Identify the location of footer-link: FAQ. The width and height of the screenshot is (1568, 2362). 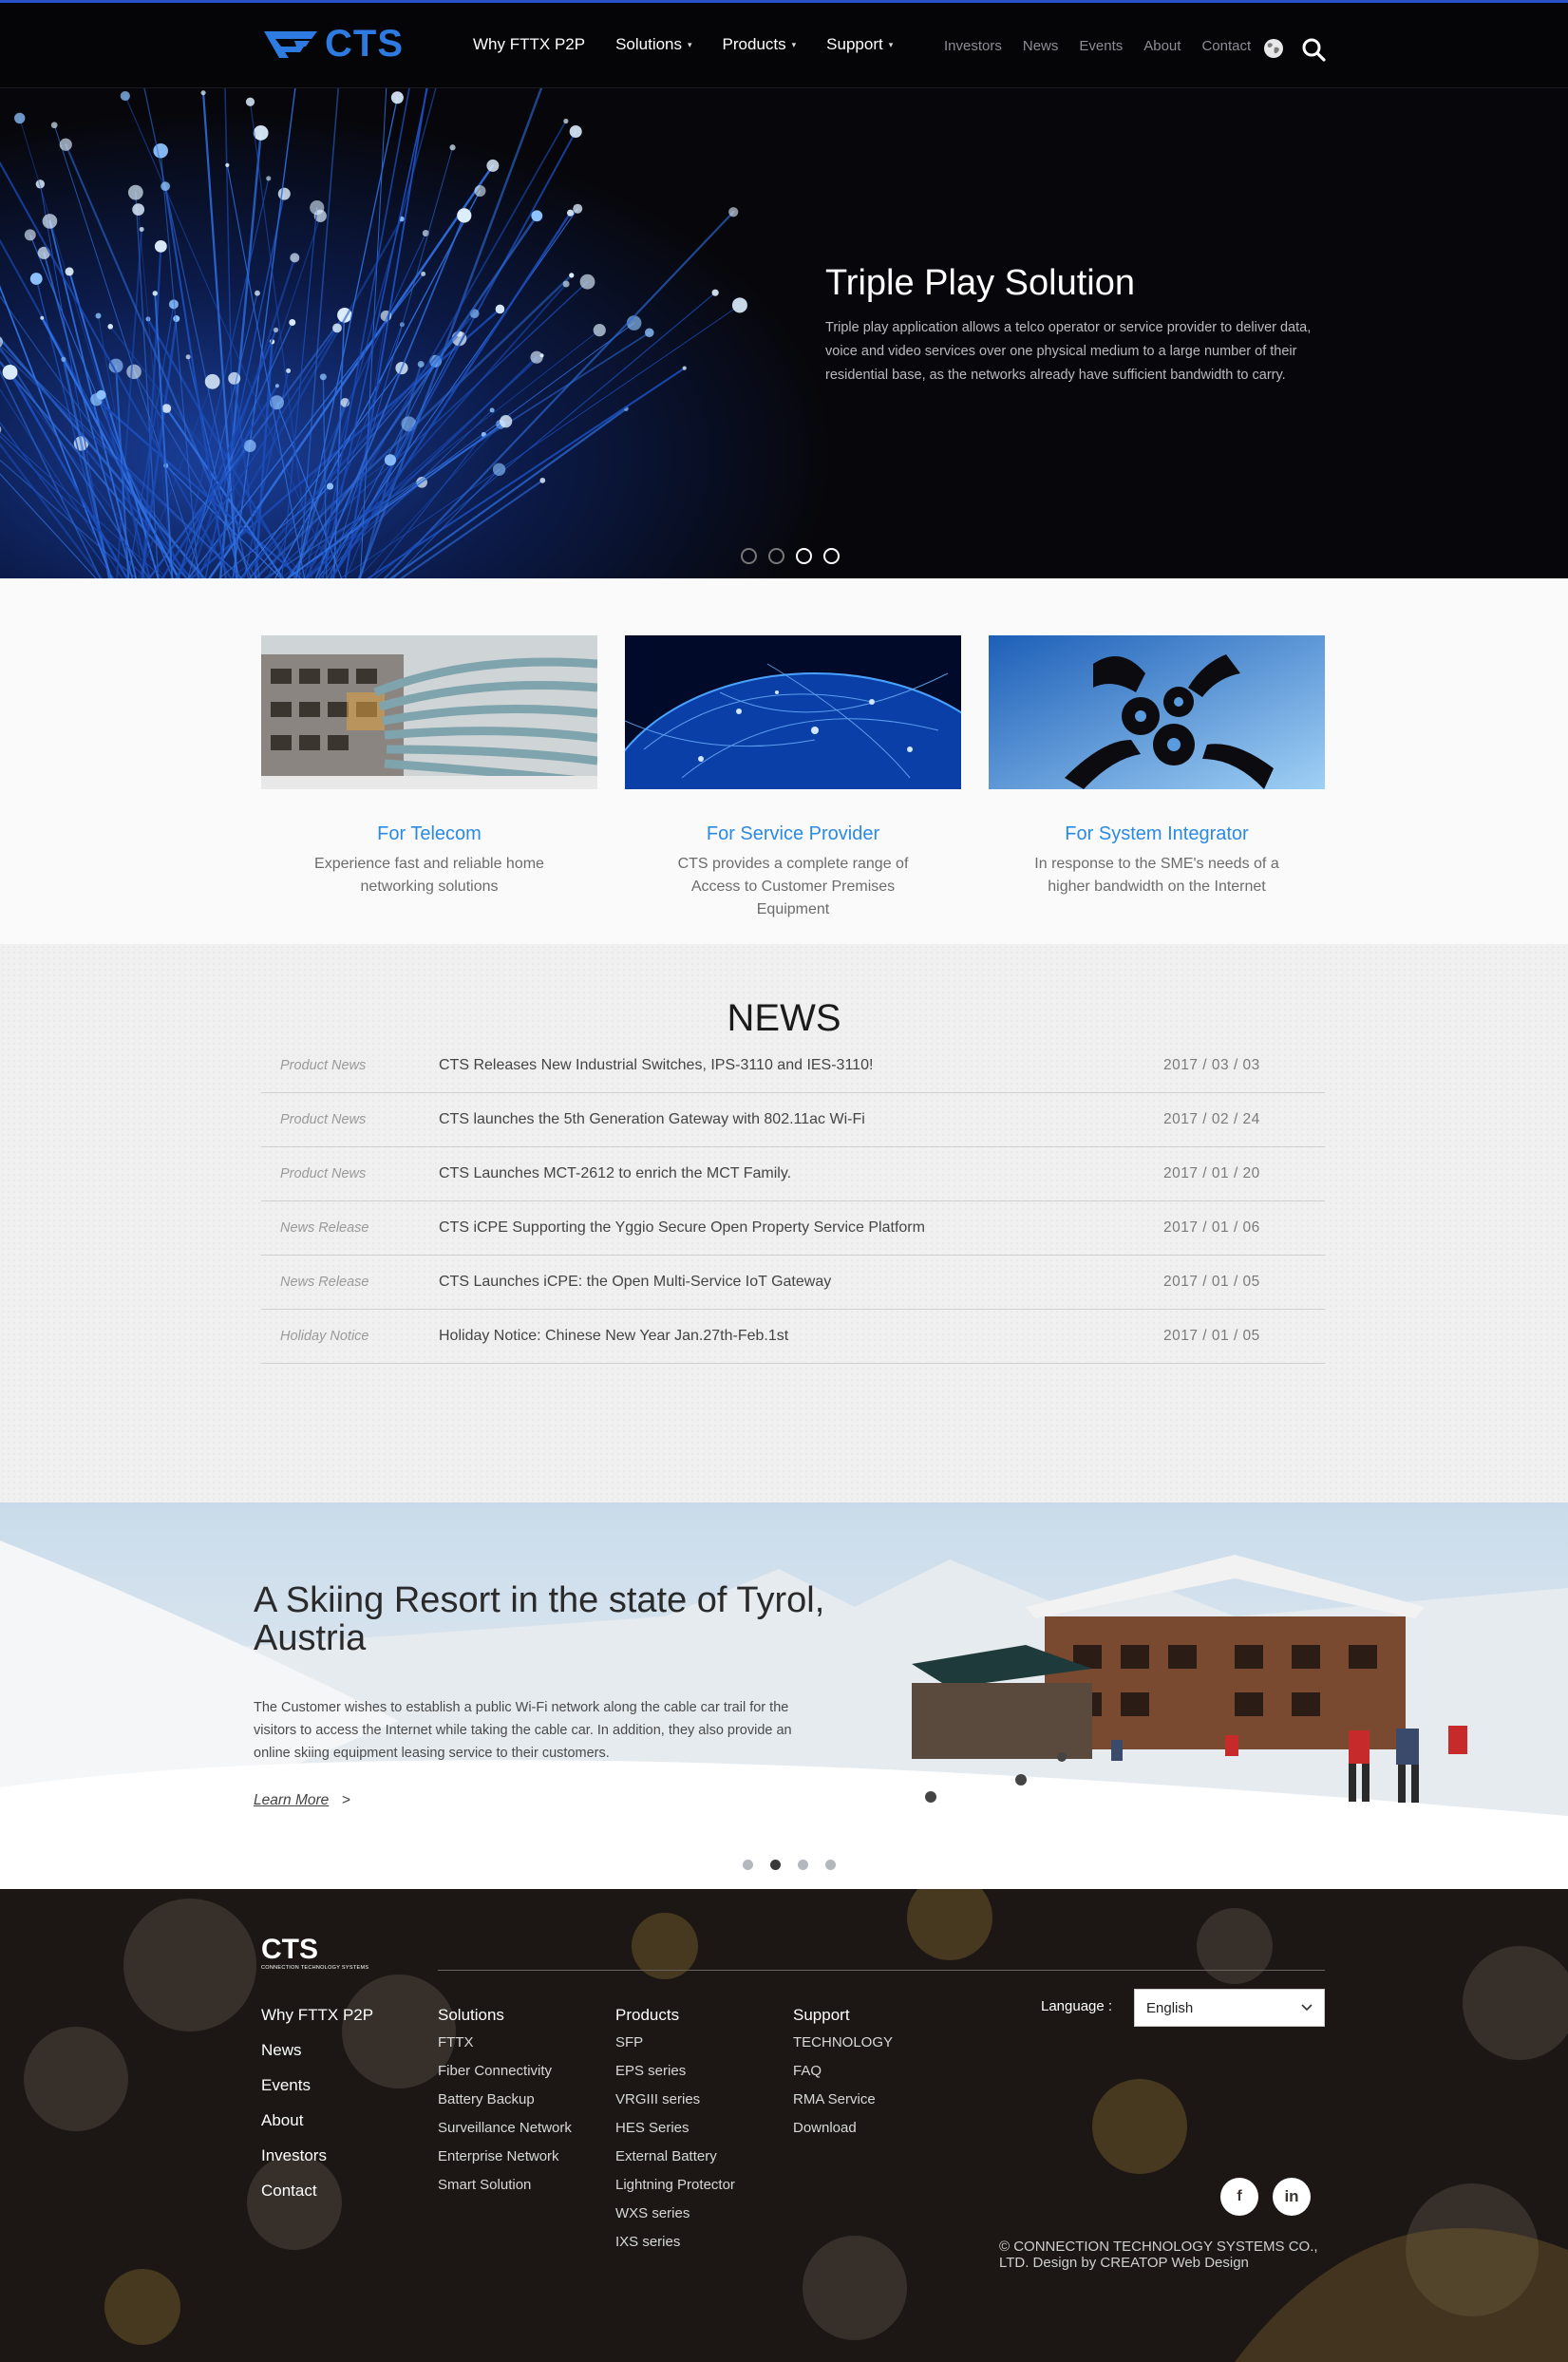
(843, 2071).